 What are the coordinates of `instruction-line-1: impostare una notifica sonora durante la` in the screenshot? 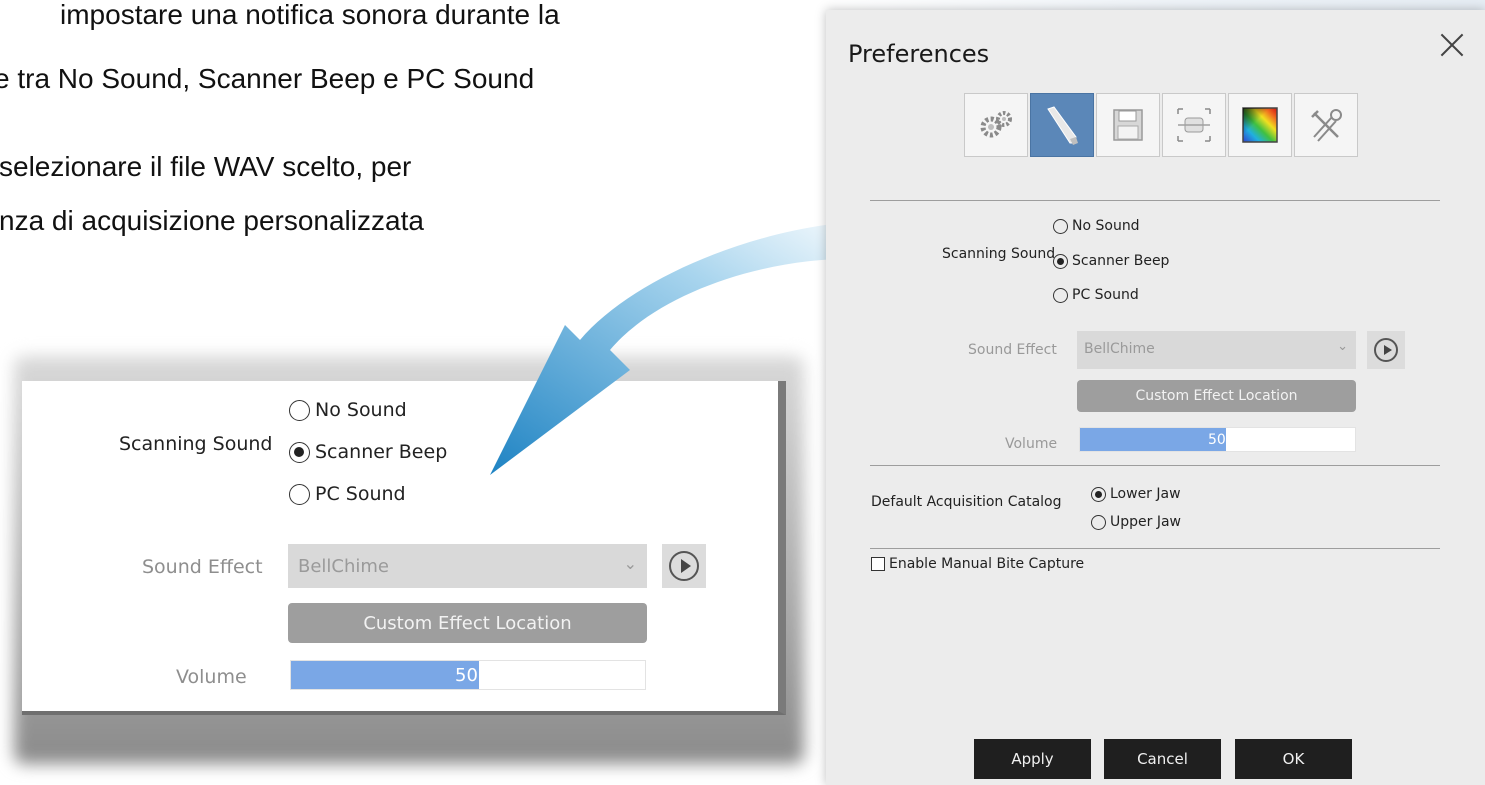 It's located at (310, 15).